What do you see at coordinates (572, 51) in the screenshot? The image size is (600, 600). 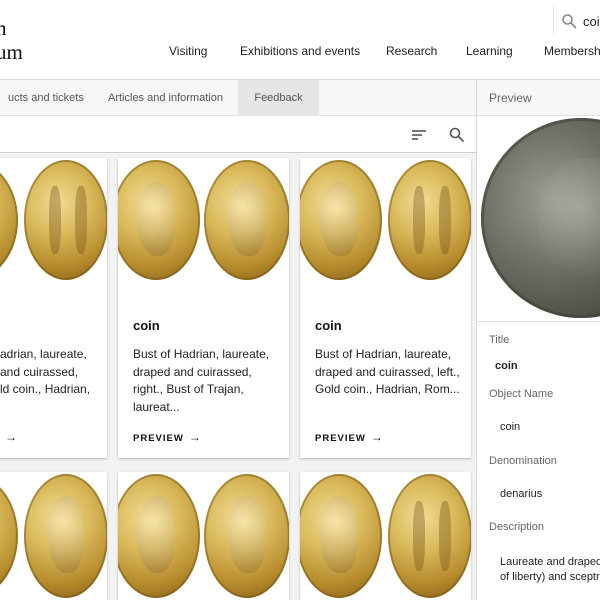 I see `nav-membership: Membership` at bounding box center [572, 51].